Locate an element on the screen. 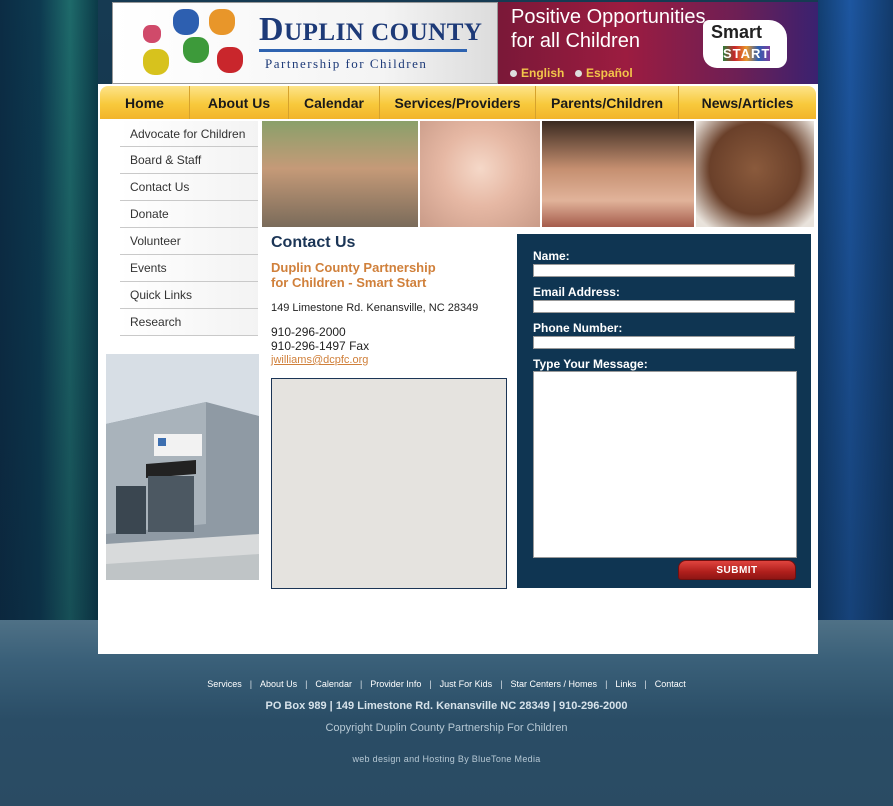 The image size is (893, 806). nav-news-articles: News/Articles is located at coordinates (747, 102).